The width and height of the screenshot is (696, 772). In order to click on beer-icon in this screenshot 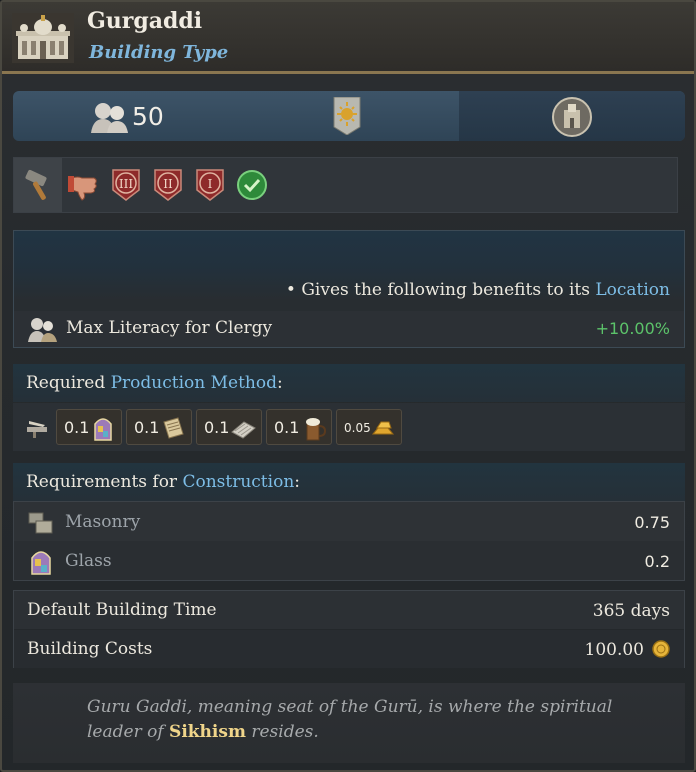, I will do `click(316, 429)`.